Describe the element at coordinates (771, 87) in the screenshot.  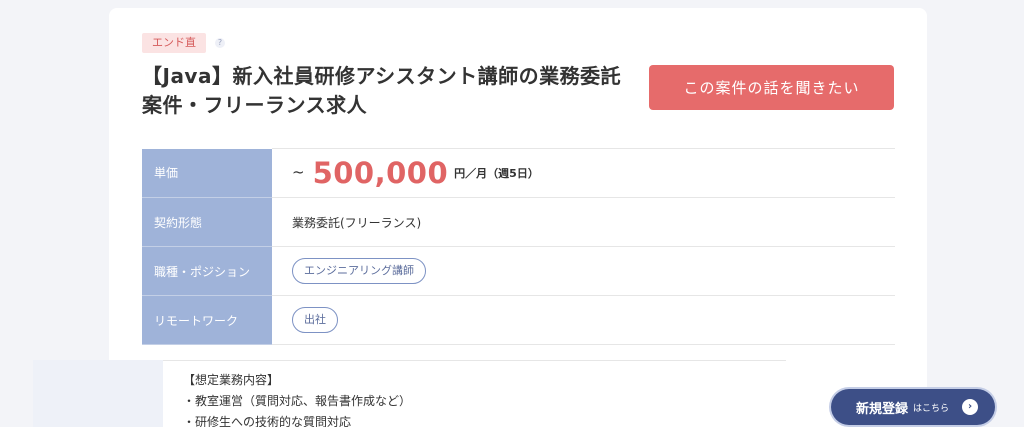
I see `inquiry-button: この案件の話を聞きたい` at that location.